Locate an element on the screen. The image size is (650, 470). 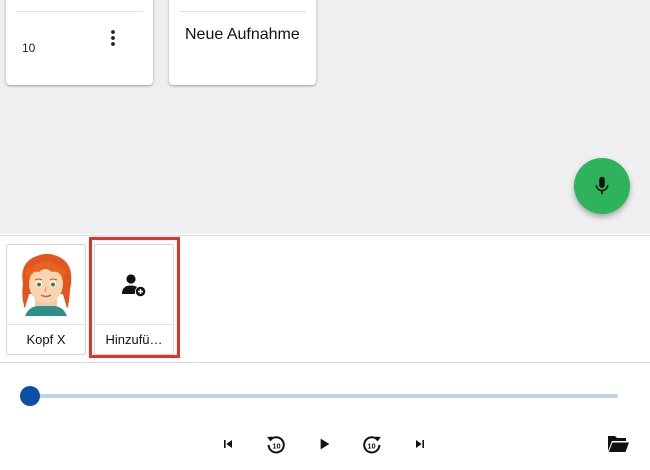
replay-10-icon: 10 is located at coordinates (276, 445).